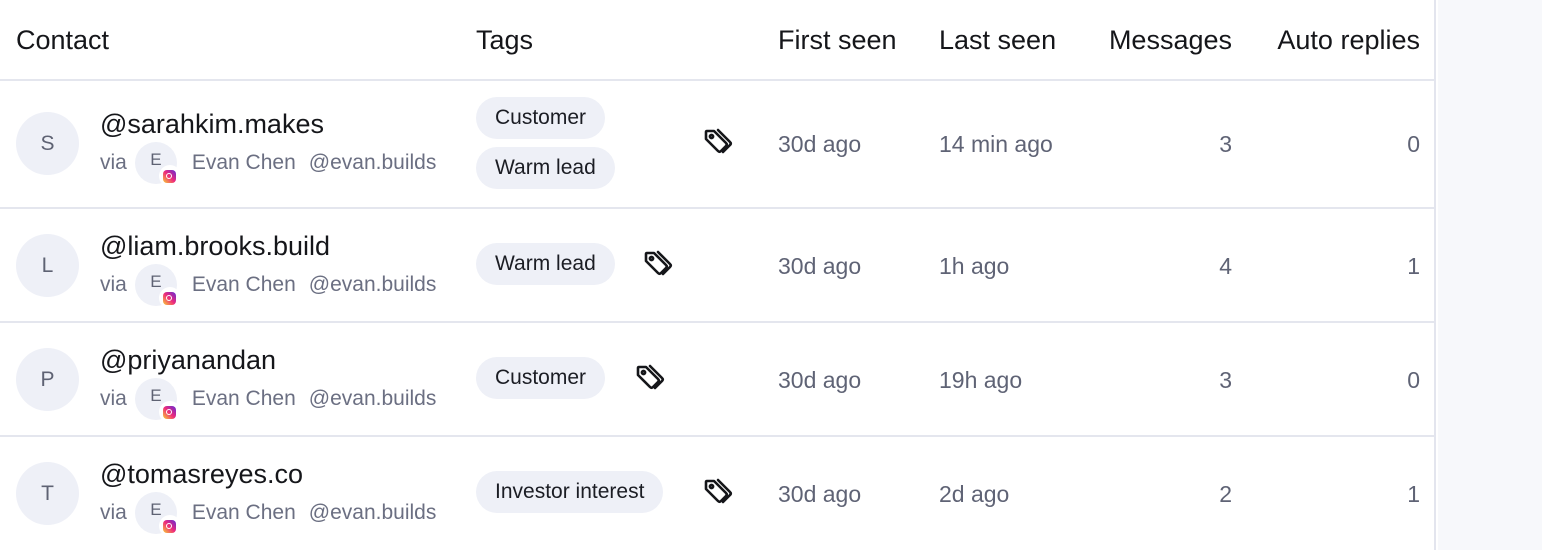 The height and width of the screenshot is (550, 1542). I want to click on column-header-contact: Contact, so click(62, 40).